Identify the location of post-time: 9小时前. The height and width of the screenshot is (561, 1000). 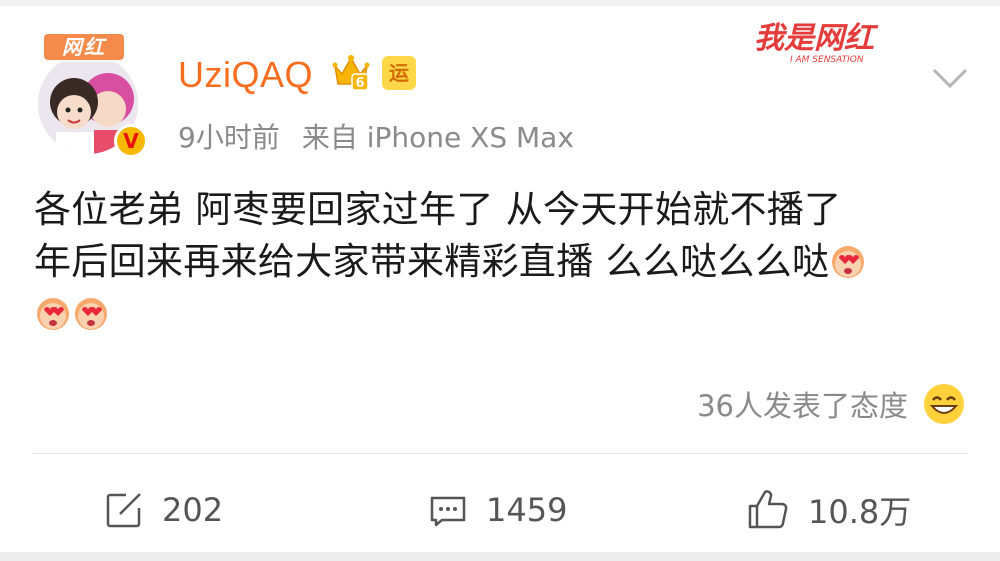
(229, 137).